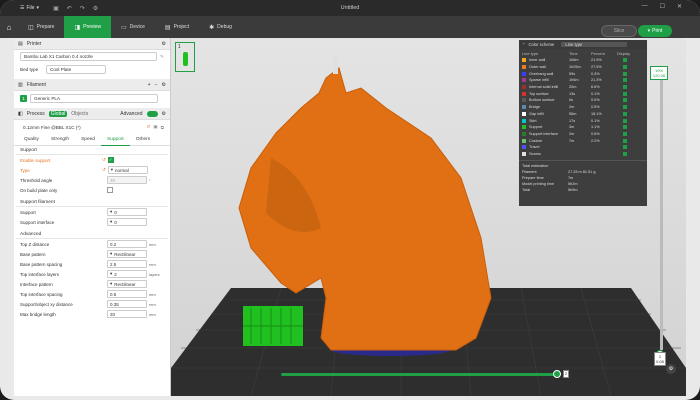 This screenshot has width=700, height=400. Describe the element at coordinates (82, 8) in the screenshot. I see `redo-icon: ↷` at that location.